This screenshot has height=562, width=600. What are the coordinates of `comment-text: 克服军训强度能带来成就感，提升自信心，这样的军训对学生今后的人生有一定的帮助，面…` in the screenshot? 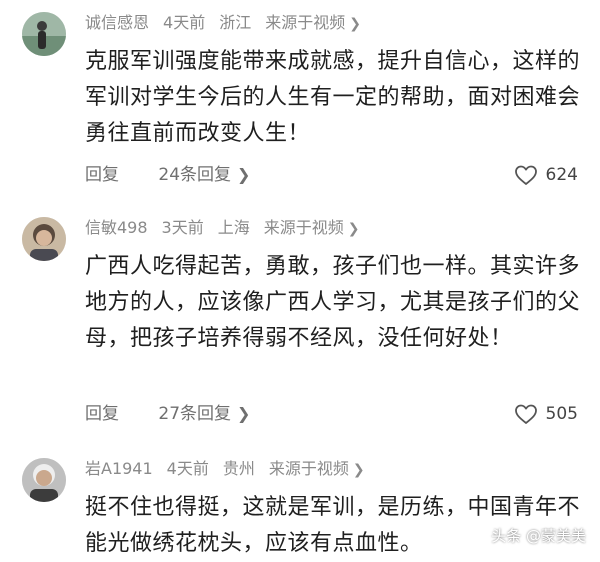 It's located at (333, 97).